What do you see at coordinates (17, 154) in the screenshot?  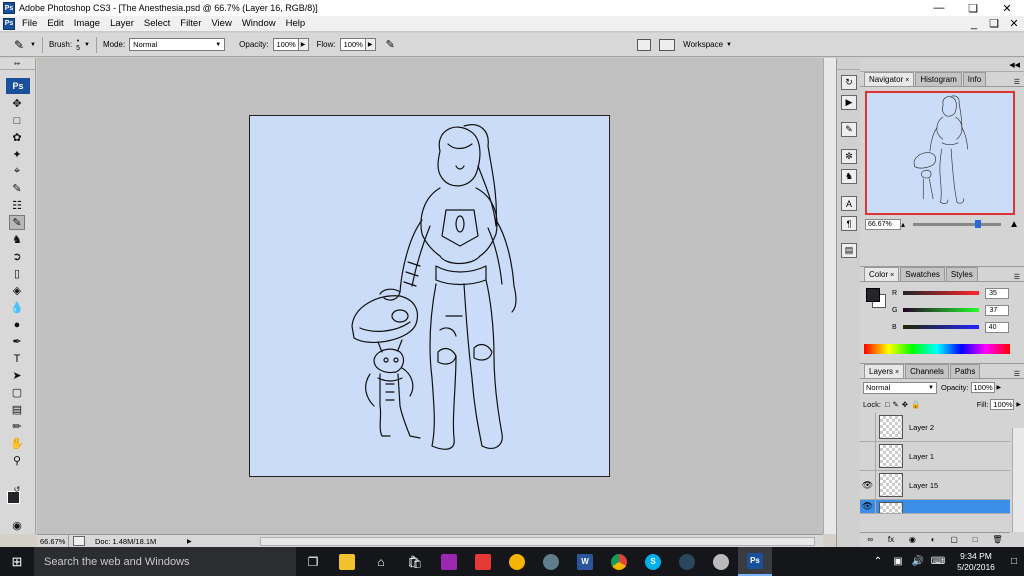 I see `magic-wand-tool-icon: ✦` at bounding box center [17, 154].